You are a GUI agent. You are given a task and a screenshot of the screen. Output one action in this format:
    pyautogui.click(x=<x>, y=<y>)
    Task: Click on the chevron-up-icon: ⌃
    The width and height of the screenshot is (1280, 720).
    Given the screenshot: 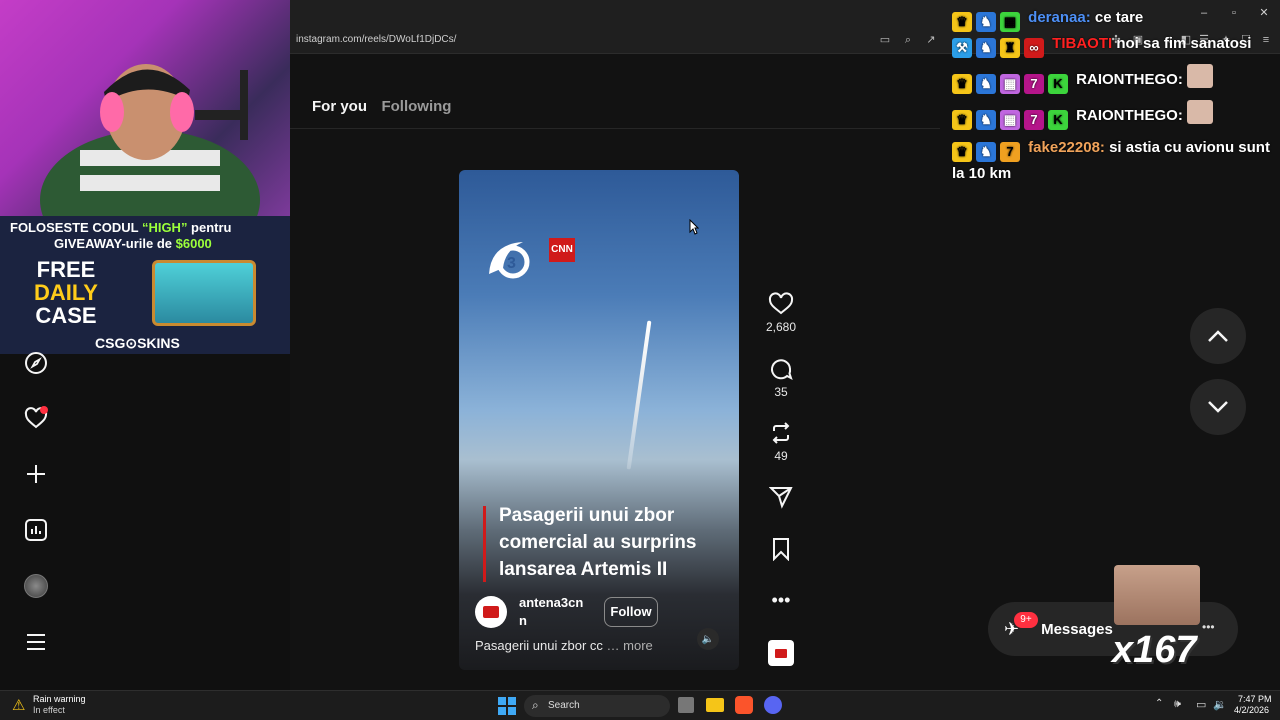 What is the action you would take?
    pyautogui.click(x=1159, y=703)
    